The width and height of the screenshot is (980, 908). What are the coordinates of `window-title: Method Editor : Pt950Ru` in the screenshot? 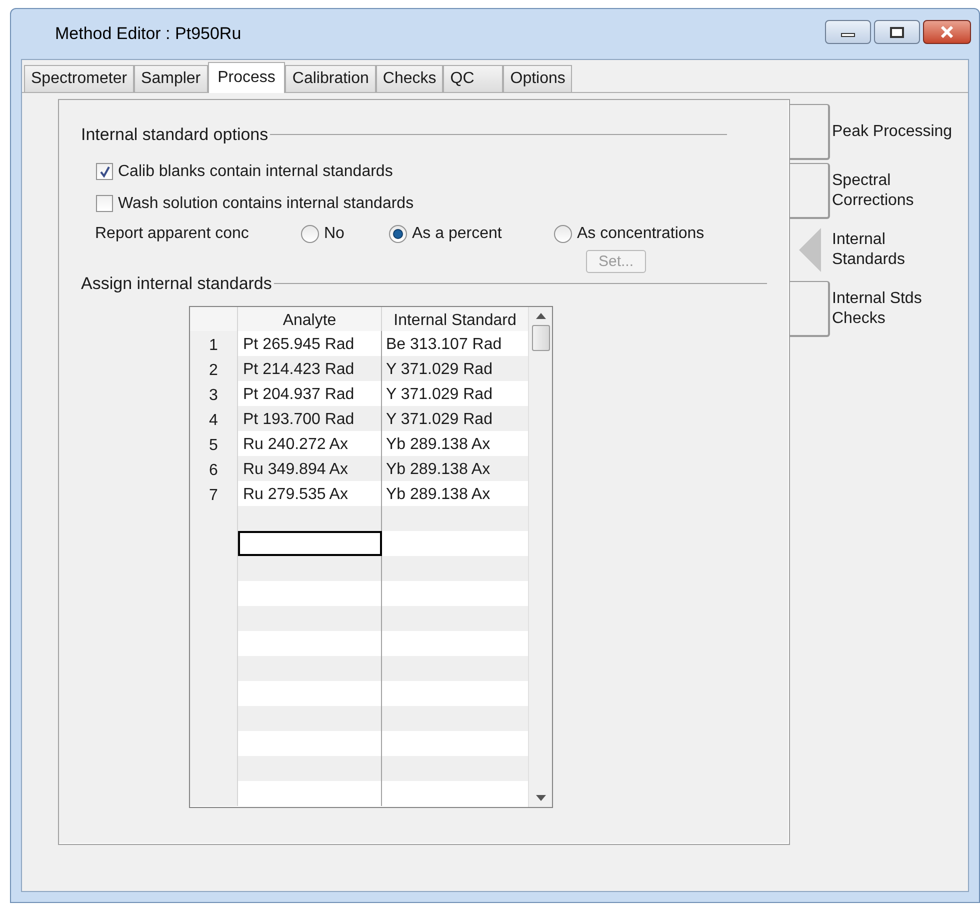 It's located at (148, 34).